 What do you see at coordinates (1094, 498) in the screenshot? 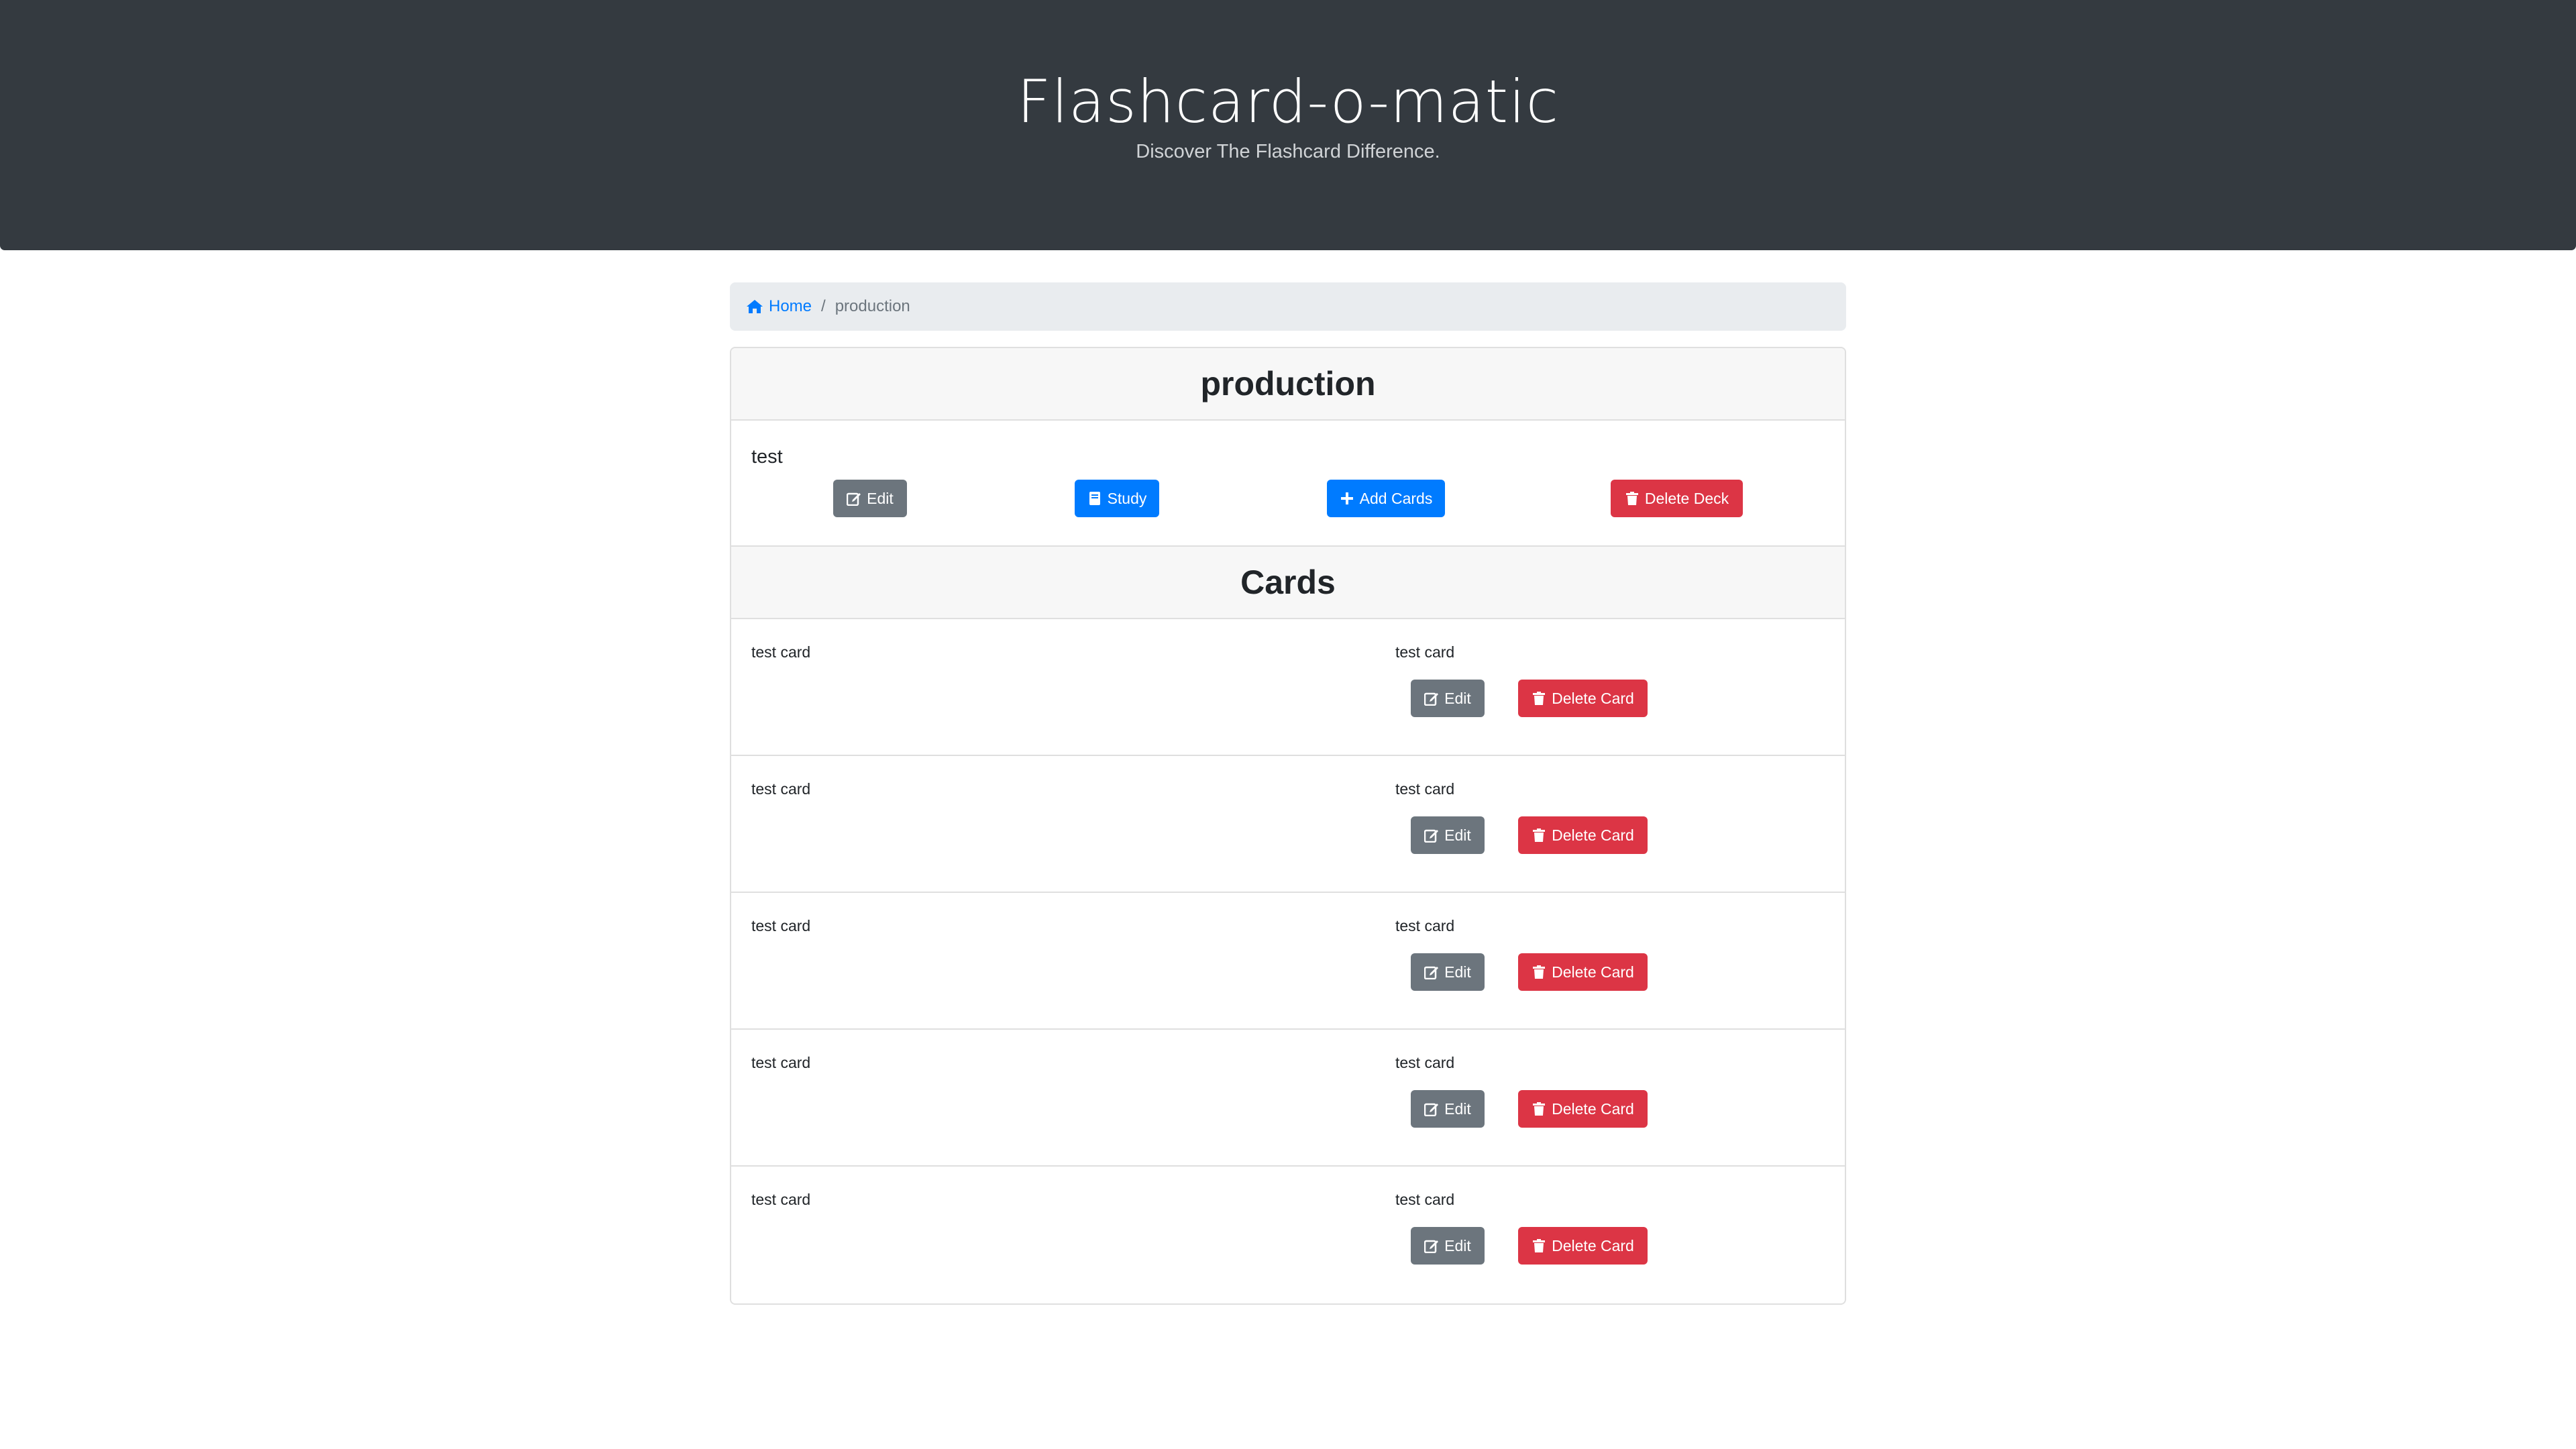
I see `book-icon` at bounding box center [1094, 498].